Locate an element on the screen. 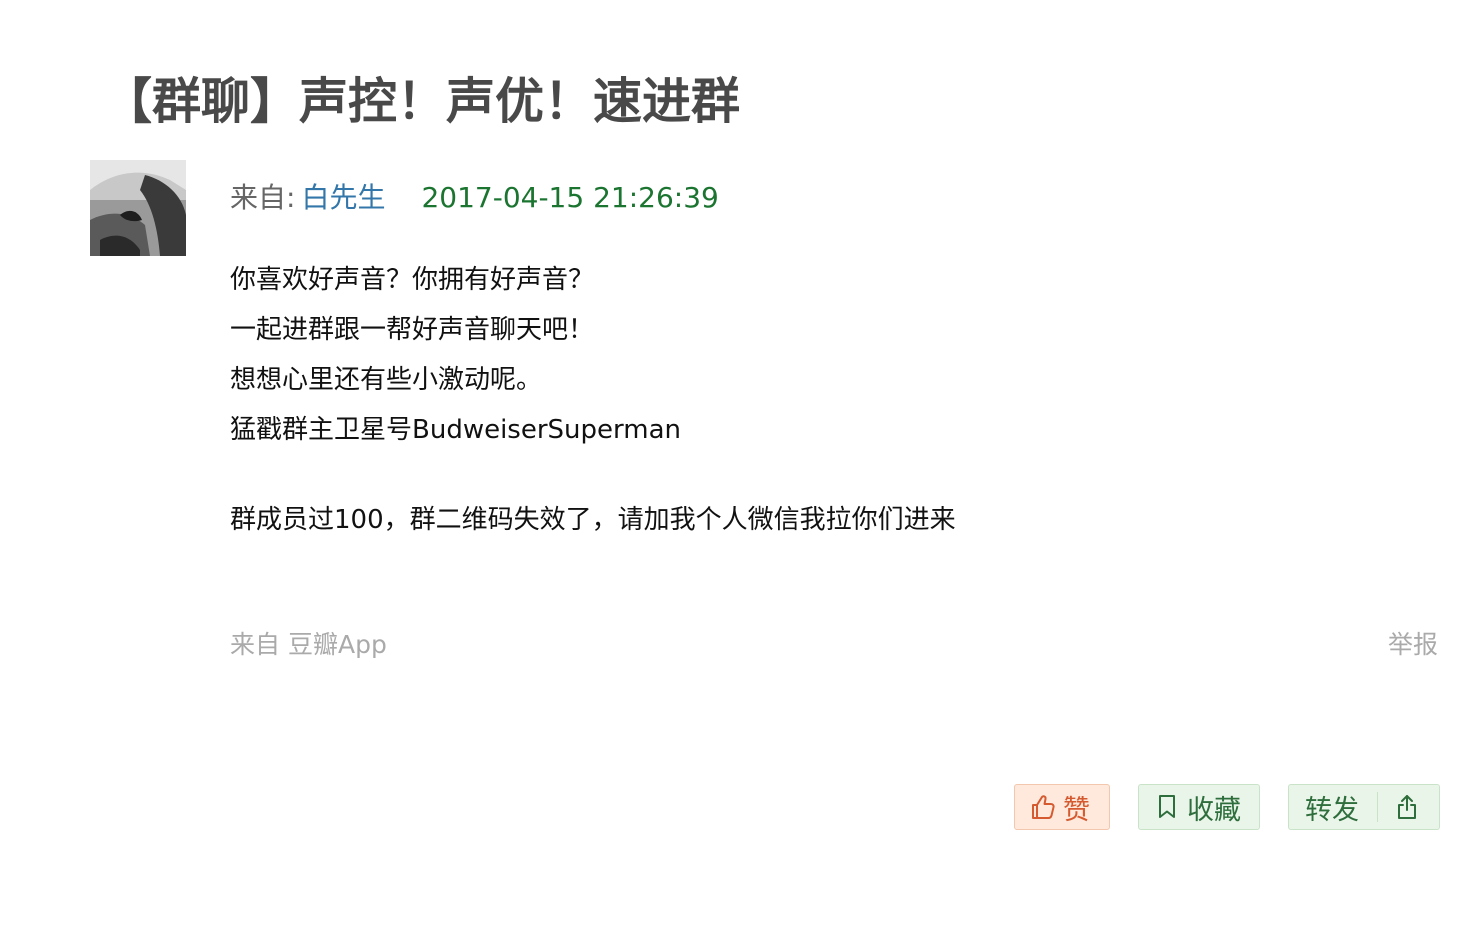 This screenshot has width=1458, height=926. share-export-icon is located at coordinates (1407, 807).